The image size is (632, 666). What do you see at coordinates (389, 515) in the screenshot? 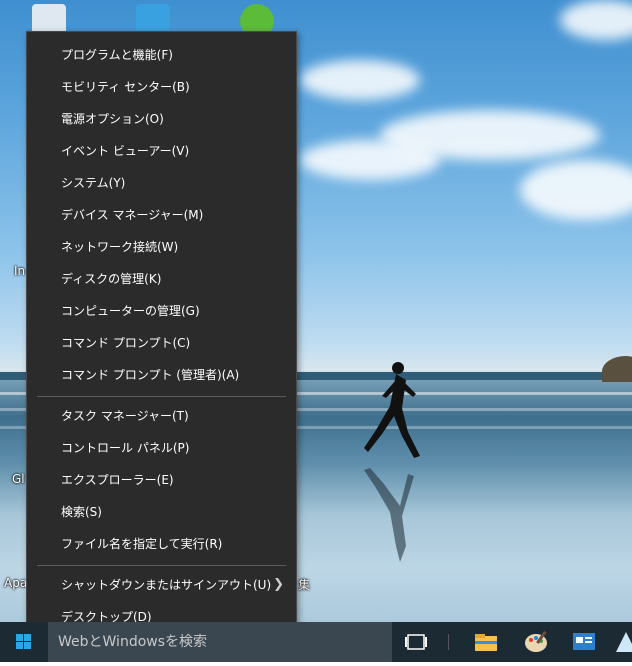
I see `runner-reflection` at bounding box center [389, 515].